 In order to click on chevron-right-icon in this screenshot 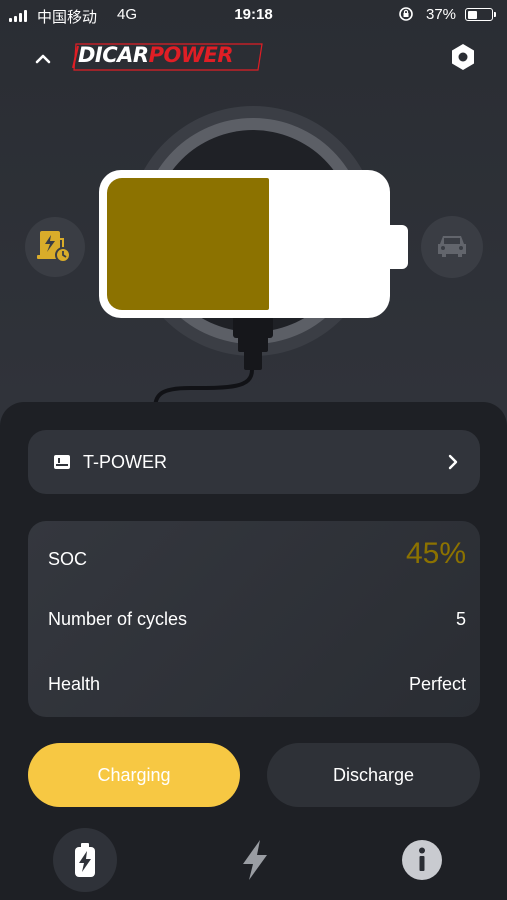, I will do `click(453, 462)`.